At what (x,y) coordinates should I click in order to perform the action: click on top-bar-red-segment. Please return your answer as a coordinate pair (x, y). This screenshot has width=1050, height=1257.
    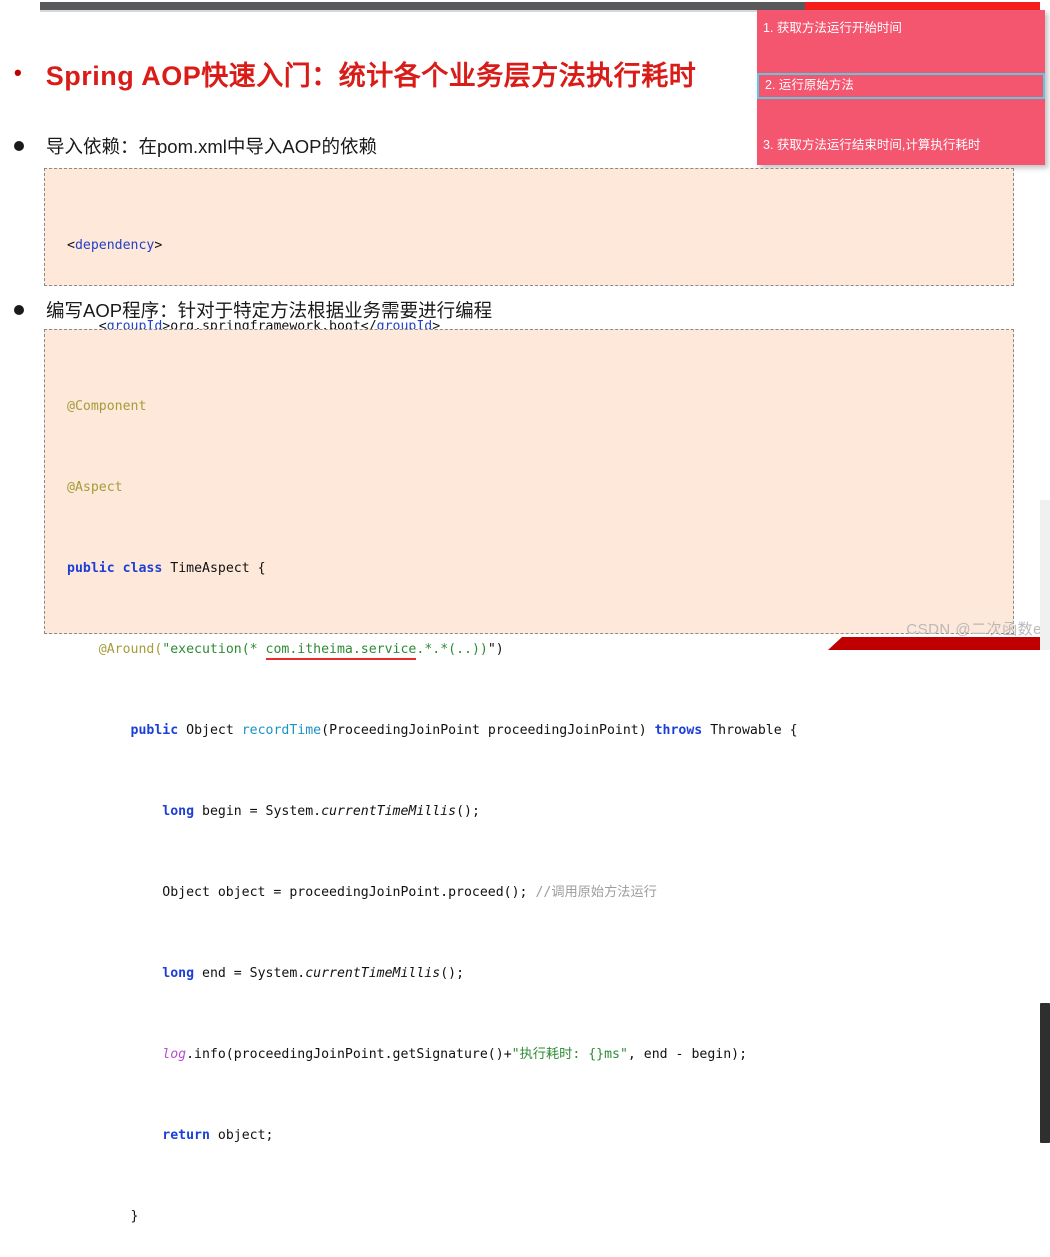
    Looking at the image, I should click on (922, 6).